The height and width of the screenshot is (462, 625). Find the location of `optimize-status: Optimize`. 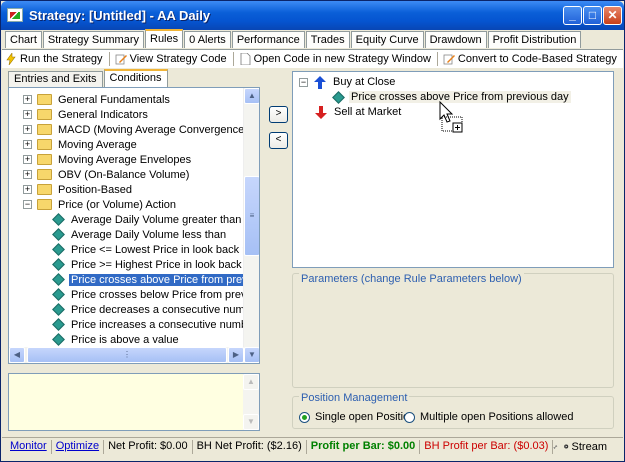

optimize-status: Optimize is located at coordinates (78, 446).